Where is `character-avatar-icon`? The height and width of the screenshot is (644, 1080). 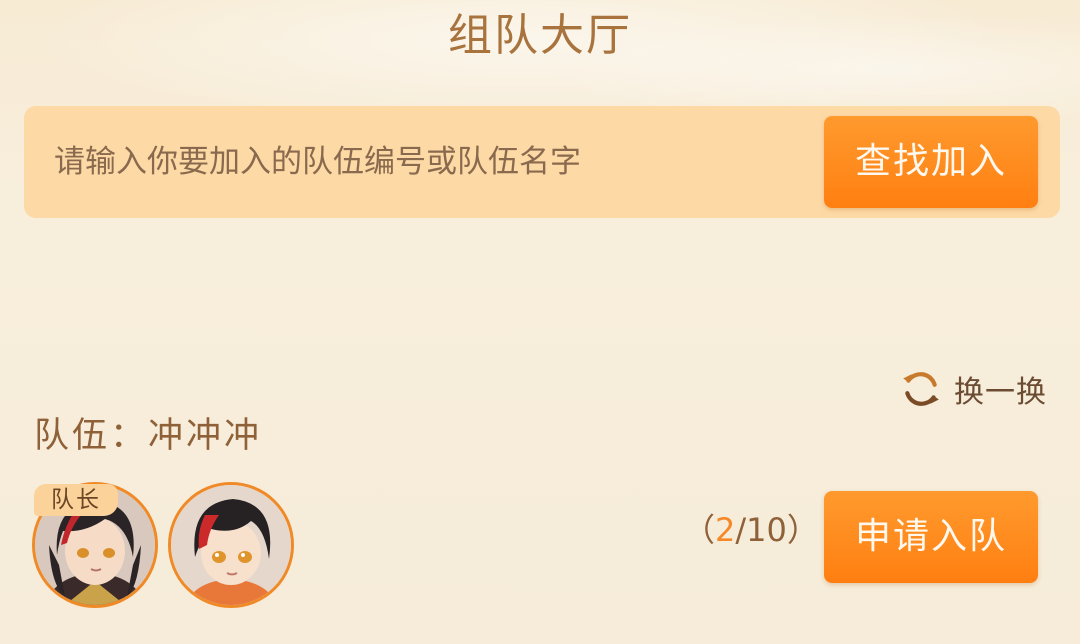 character-avatar-icon is located at coordinates (231, 545).